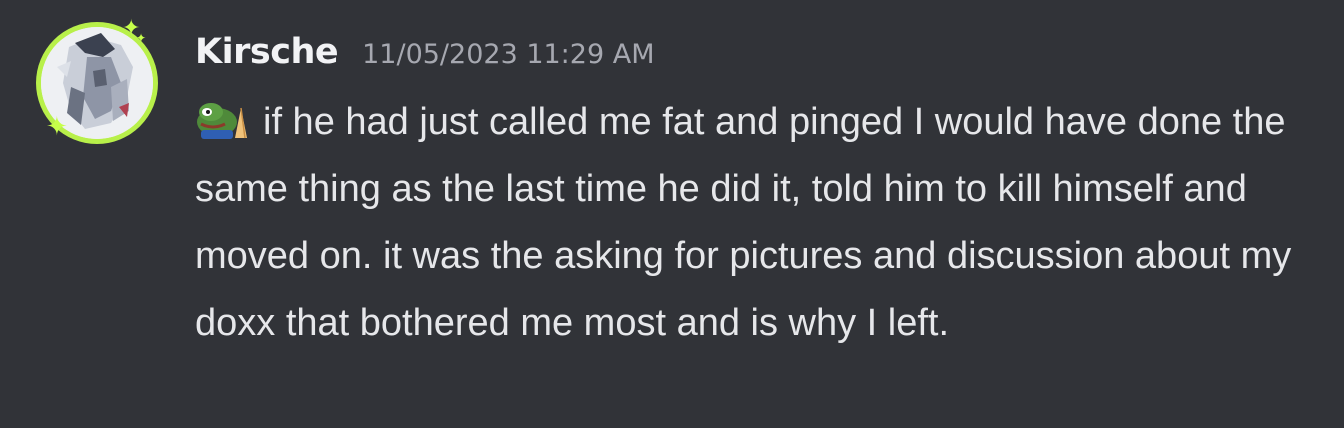  Describe the element at coordinates (97, 81) in the screenshot. I see `avatar: ✦ ✦ ✦` at that location.